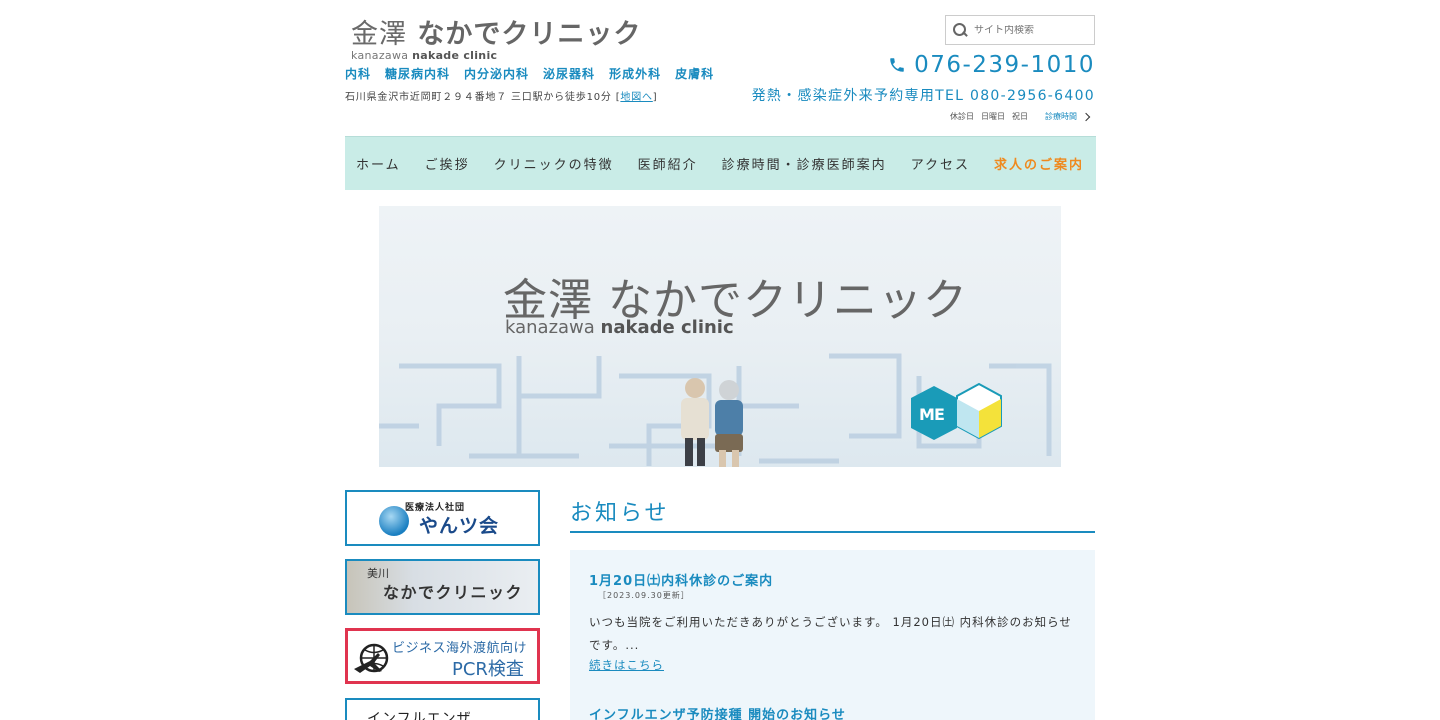 The image size is (1440, 720). Describe the element at coordinates (529, 34) in the screenshot. I see `logo-kana: なかでクリニック` at that location.